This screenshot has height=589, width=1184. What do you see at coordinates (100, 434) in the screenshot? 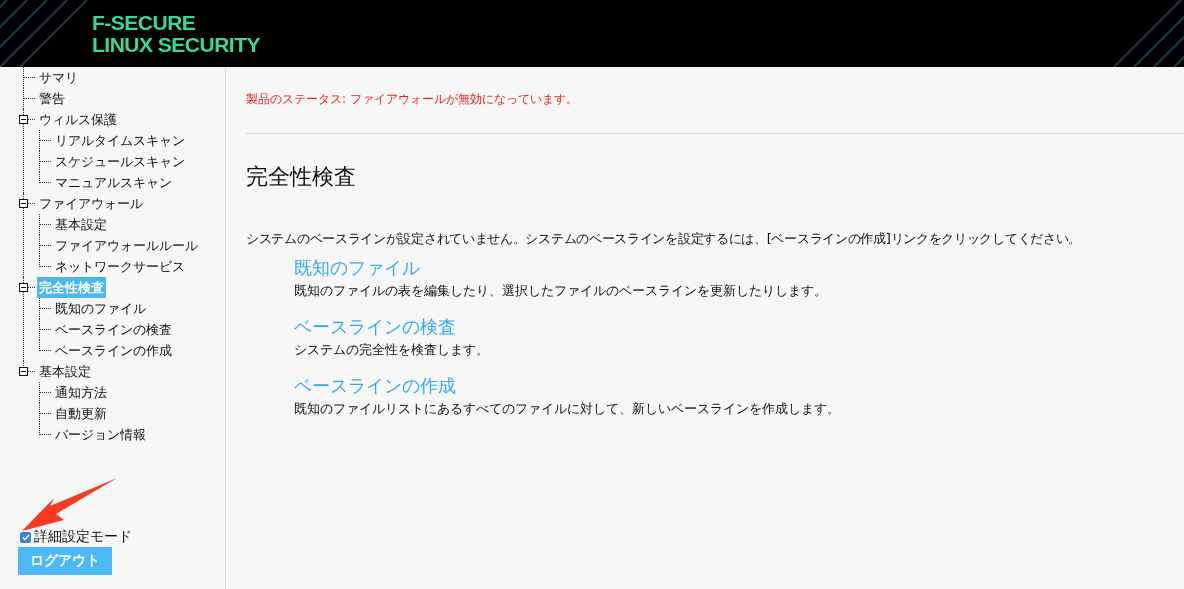
I see `tree-item: バージョン情報` at bounding box center [100, 434].